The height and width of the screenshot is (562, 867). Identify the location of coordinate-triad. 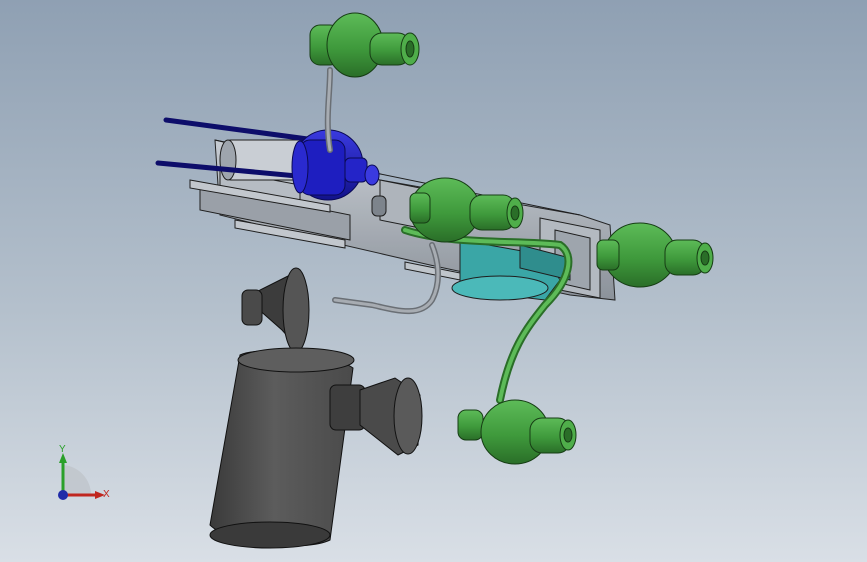
(81, 476).